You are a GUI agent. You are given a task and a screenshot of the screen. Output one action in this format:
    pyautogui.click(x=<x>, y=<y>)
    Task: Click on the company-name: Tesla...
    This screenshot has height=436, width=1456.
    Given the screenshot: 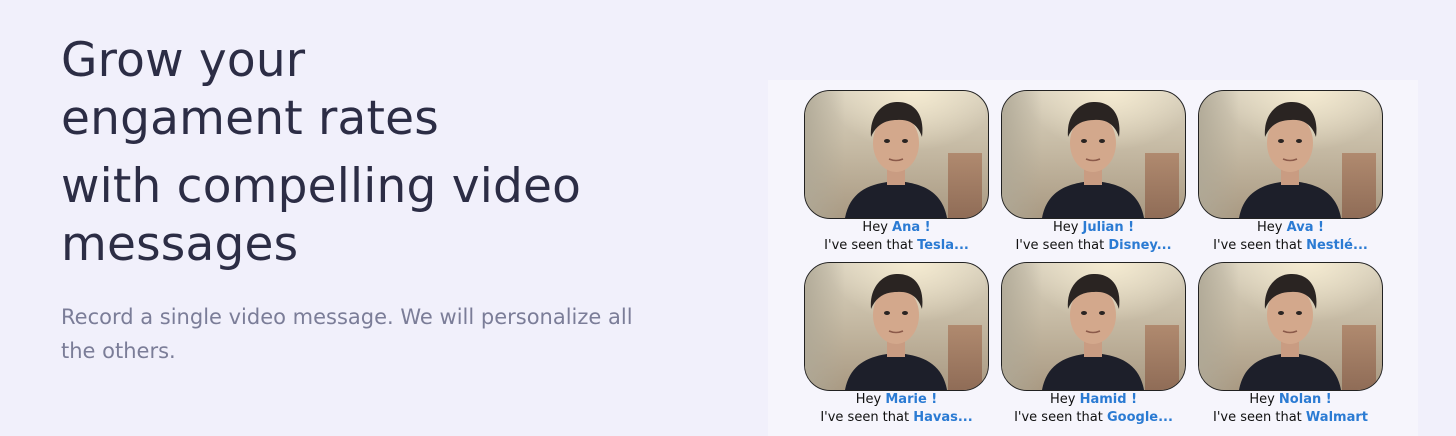 What is the action you would take?
    pyautogui.click(x=943, y=245)
    